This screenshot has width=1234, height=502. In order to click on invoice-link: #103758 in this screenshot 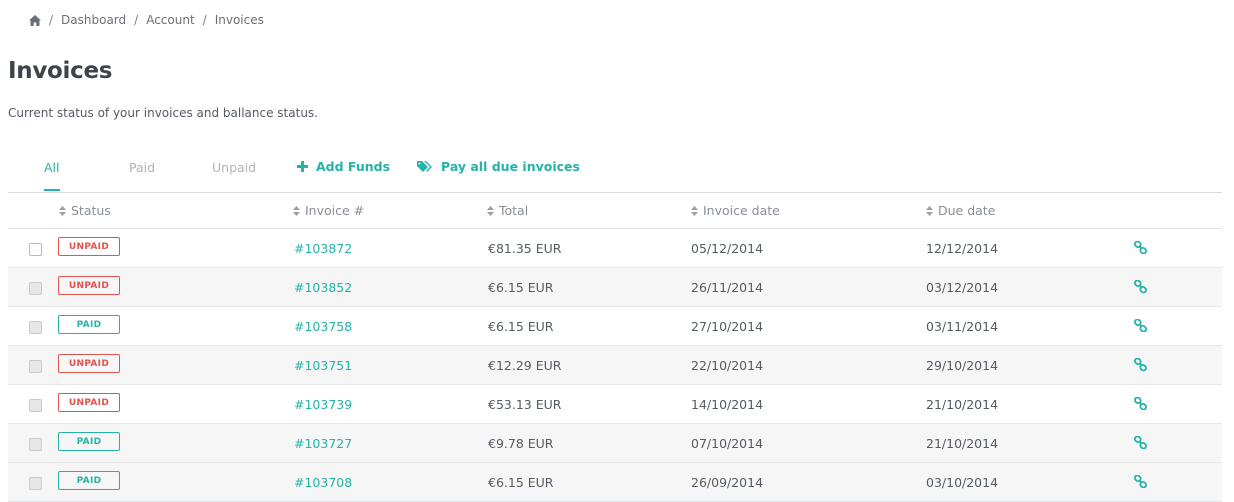, I will do `click(323, 326)`.